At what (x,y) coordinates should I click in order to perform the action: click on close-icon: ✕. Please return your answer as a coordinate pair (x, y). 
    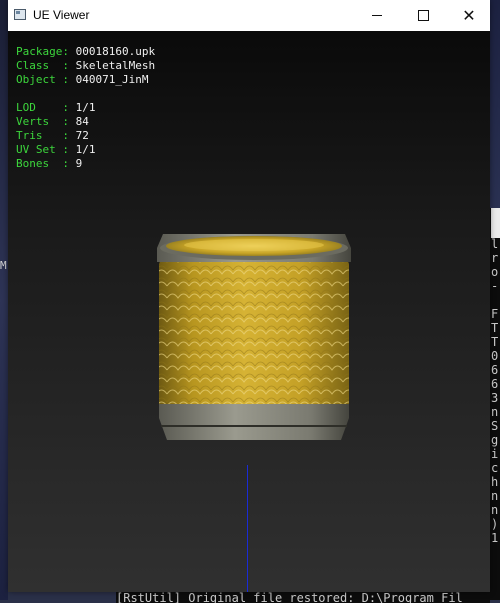
    Looking at the image, I should click on (469, 15).